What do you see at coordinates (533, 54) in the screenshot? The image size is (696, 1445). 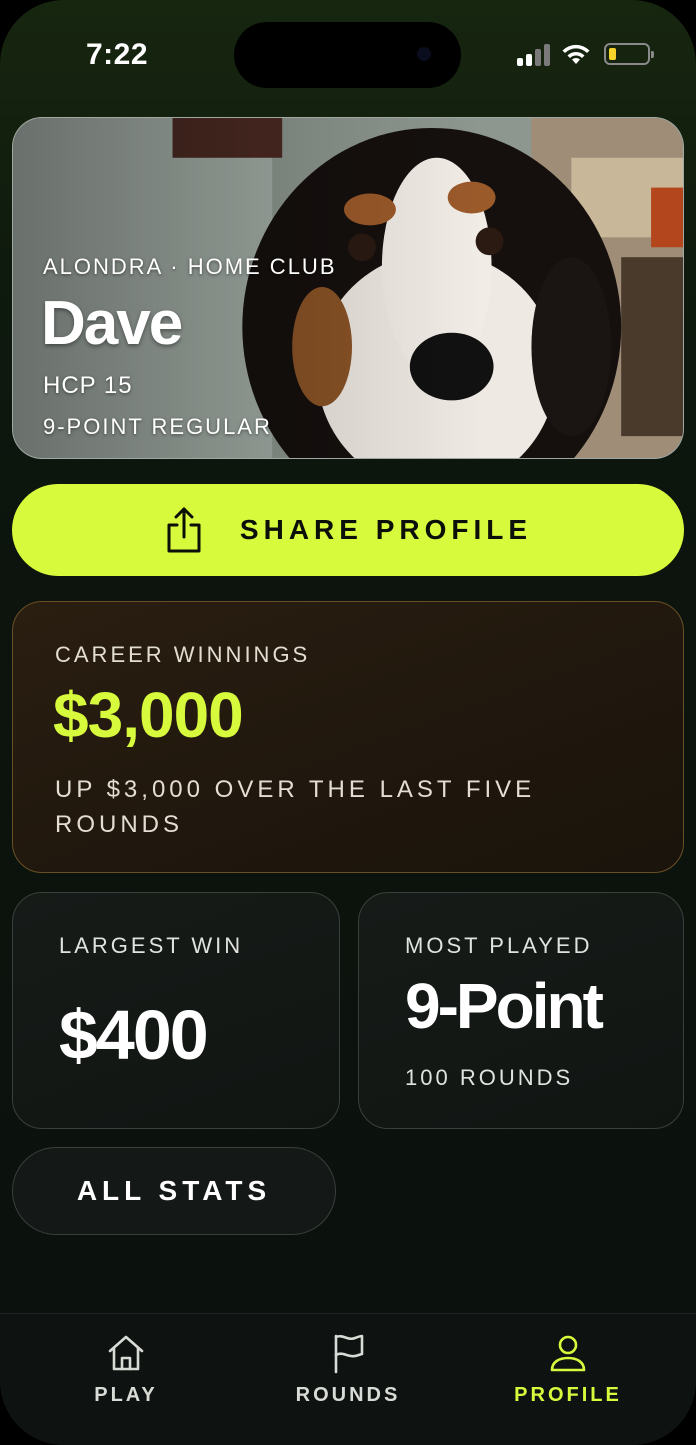 I see `cellular-signal-icon` at bounding box center [533, 54].